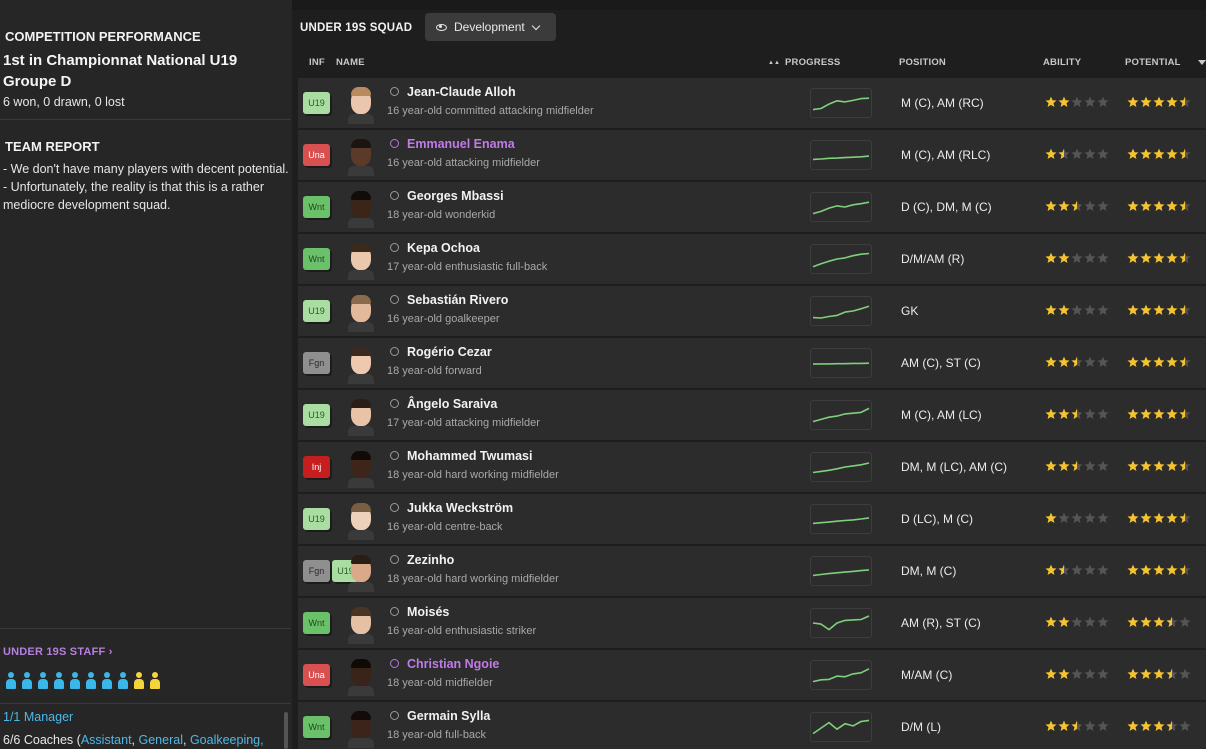 The height and width of the screenshot is (749, 1206). What do you see at coordinates (83, 680) in the screenshot?
I see `staff-icons` at bounding box center [83, 680].